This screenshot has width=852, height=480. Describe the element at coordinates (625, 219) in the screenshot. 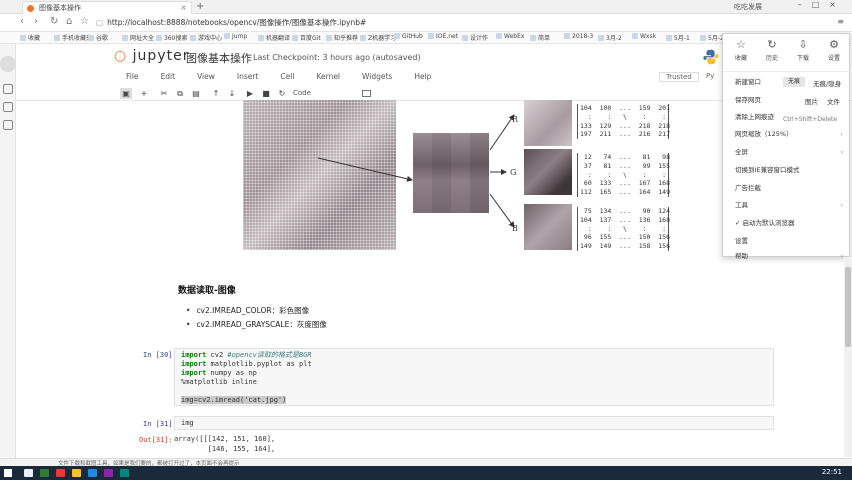

I see `matrix-row: 104 137 ... 136 168` at that location.